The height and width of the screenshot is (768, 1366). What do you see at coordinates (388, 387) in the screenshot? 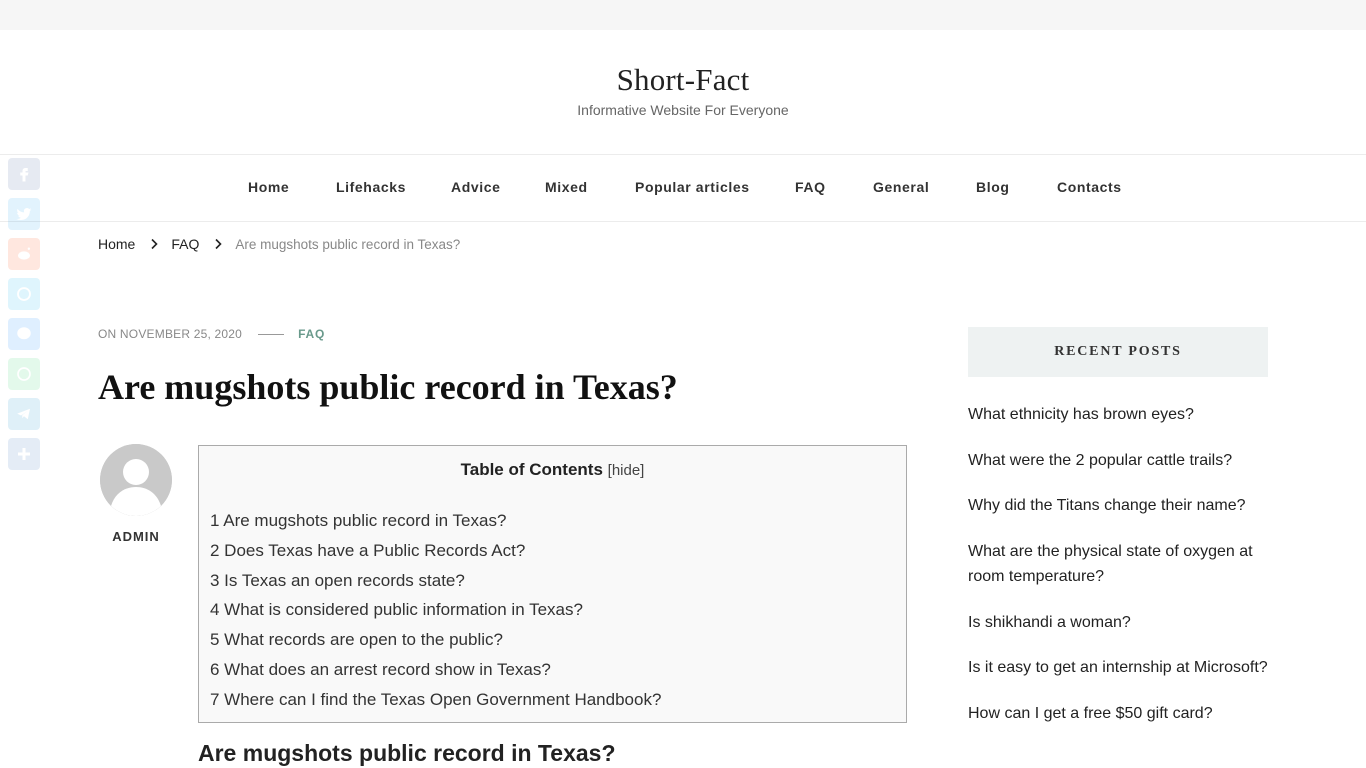
I see `post-title: Are mugshots public record in Texas?` at bounding box center [388, 387].